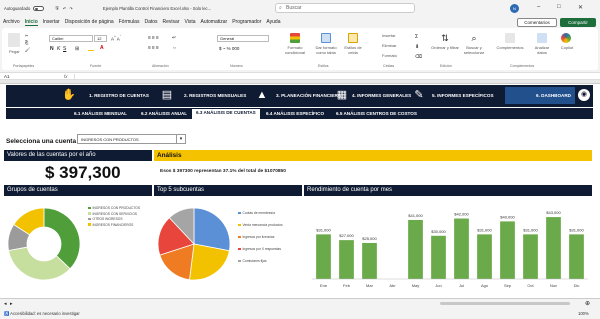  Describe the element at coordinates (580, 7) in the screenshot. I see `close-icon: ✕` at that location.